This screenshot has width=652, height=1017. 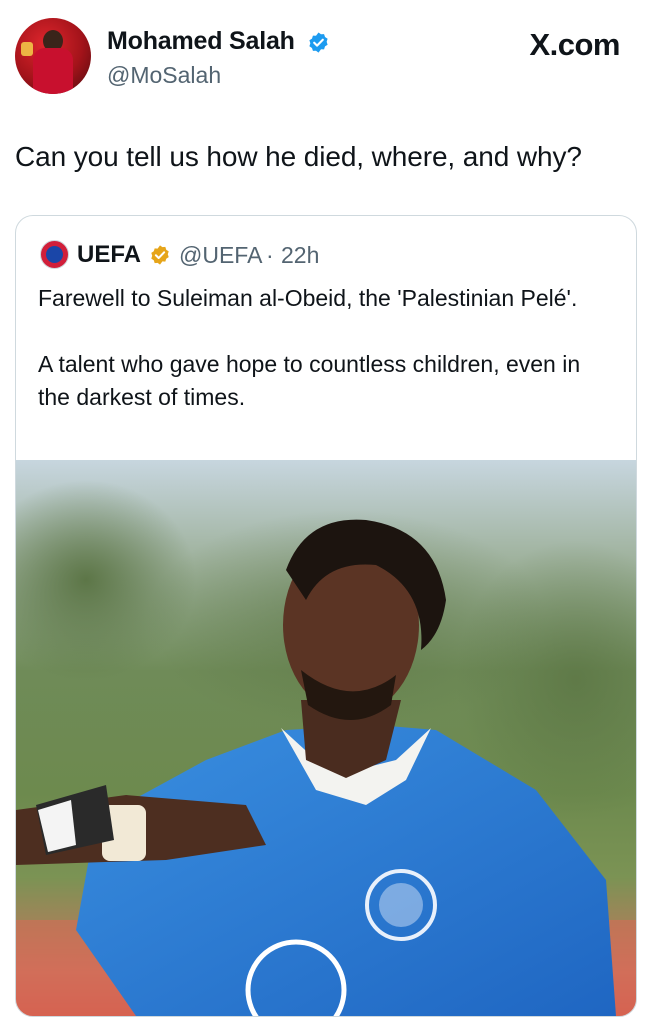 I want to click on avatar-jersey, so click(x=53, y=71).